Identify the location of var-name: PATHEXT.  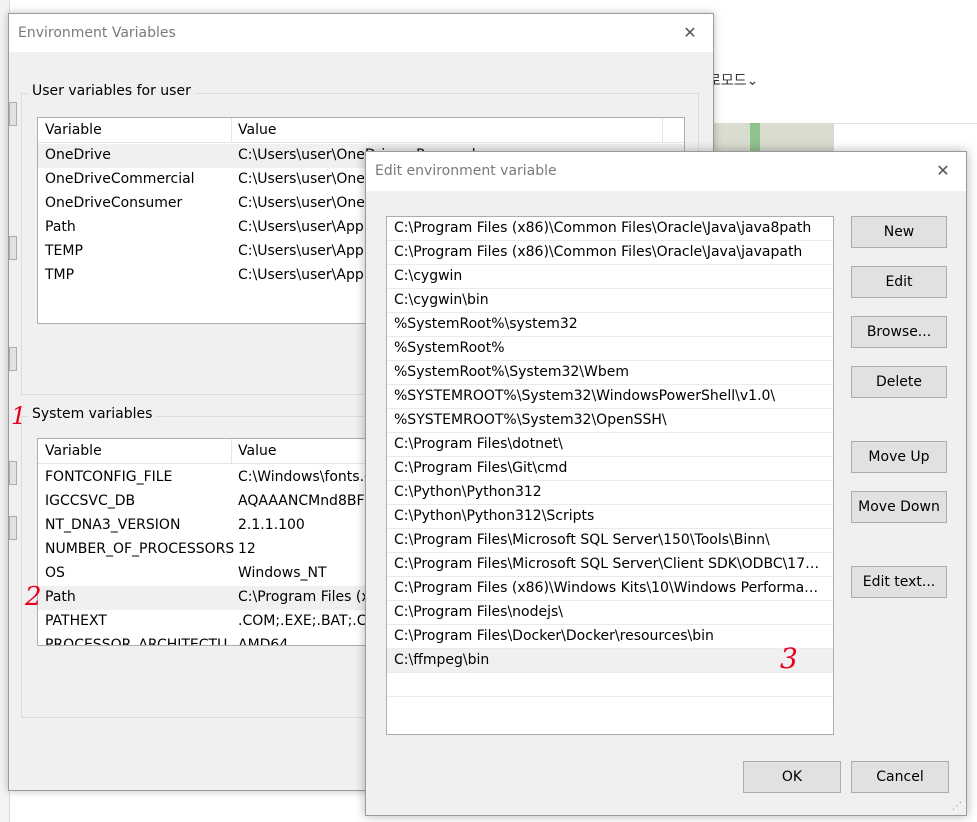
(76, 621).